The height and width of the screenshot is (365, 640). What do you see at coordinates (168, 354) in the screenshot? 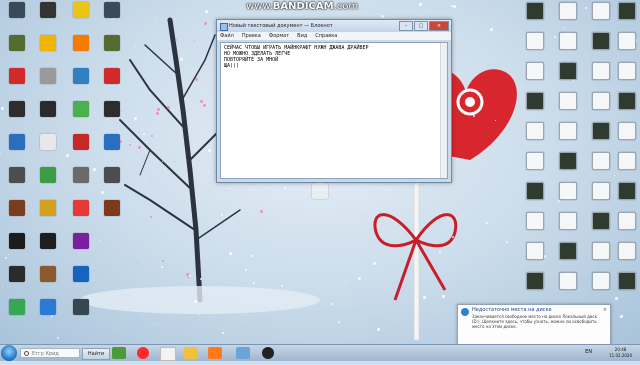
I see `yandex-browser-icon` at bounding box center [168, 354].